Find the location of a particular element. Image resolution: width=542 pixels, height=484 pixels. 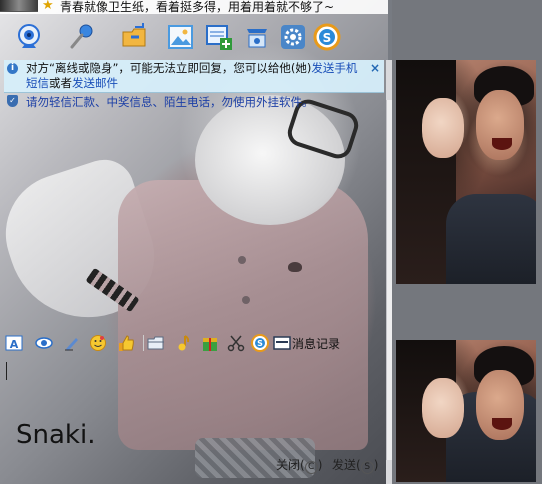

screen-icon is located at coordinates (282, 343).